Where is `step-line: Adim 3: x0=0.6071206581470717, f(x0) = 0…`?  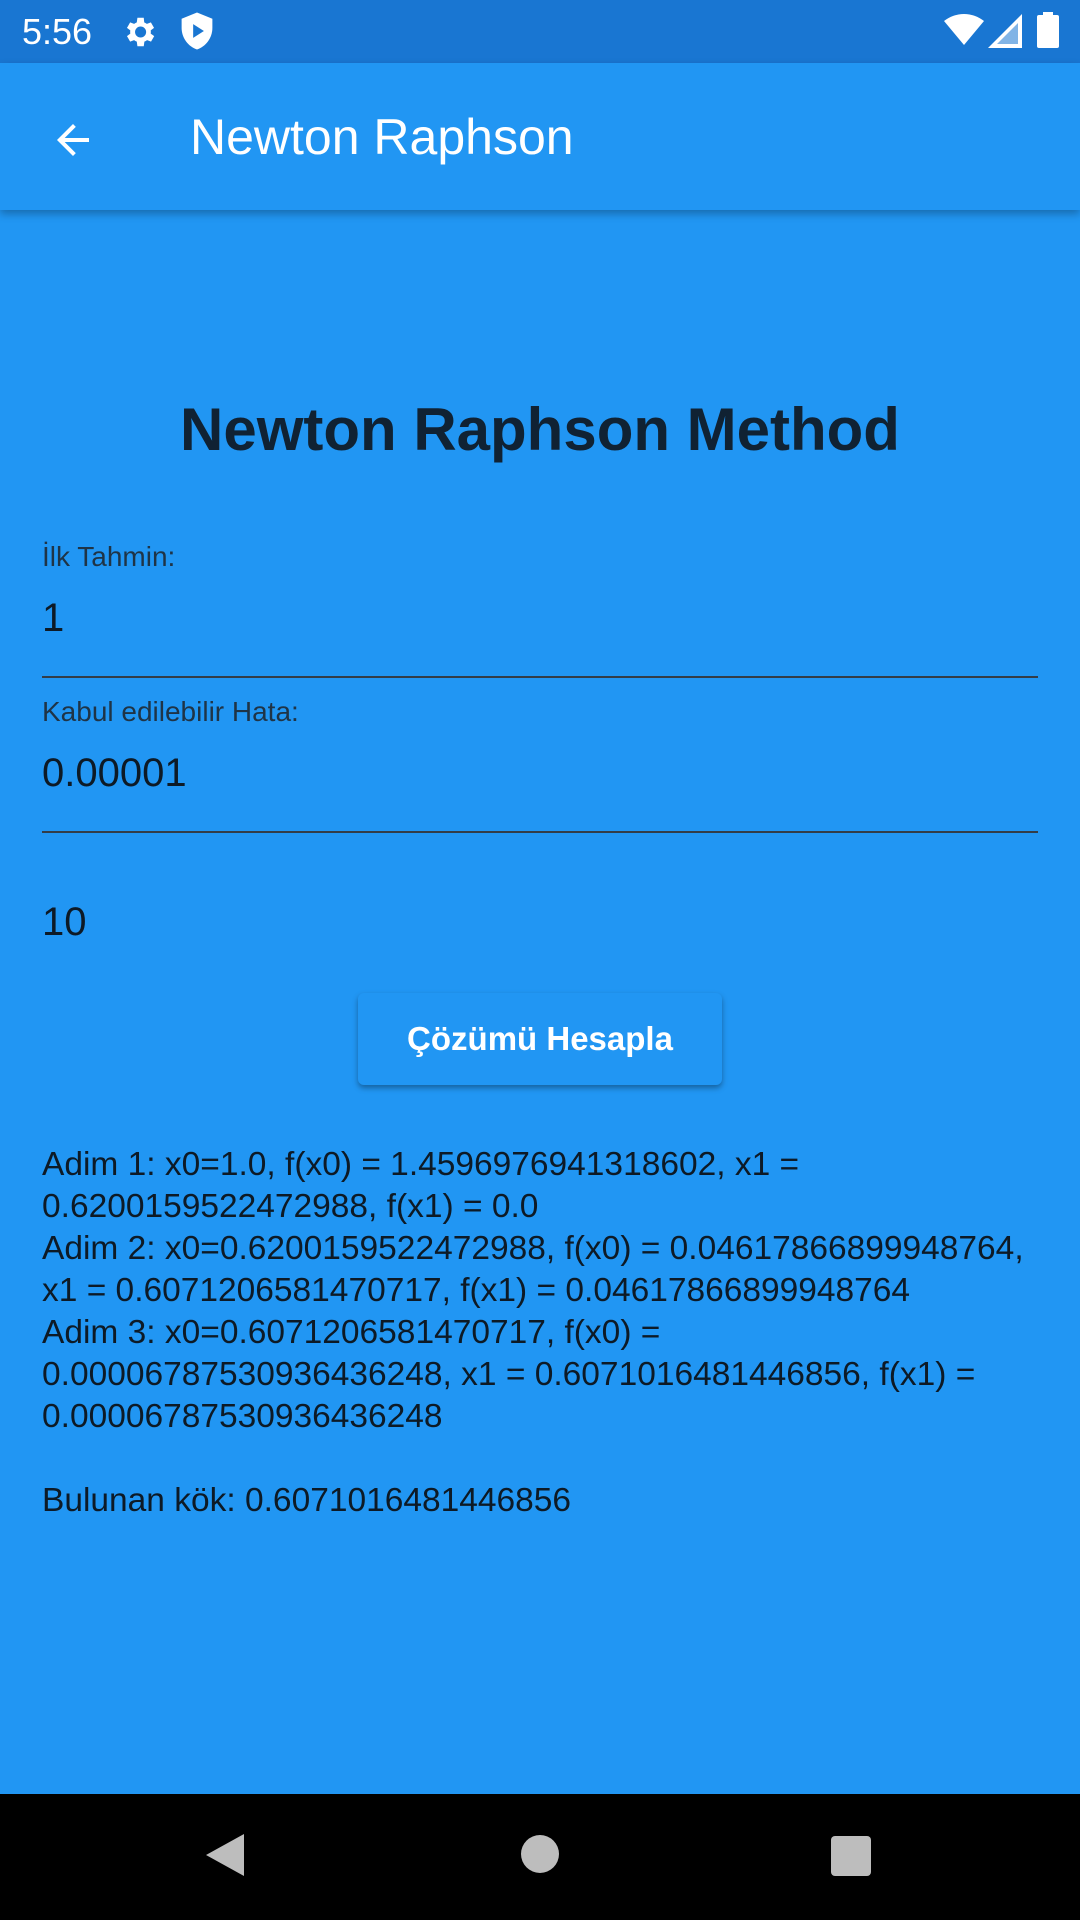
step-line: Adim 3: x0=0.6071206581470717, f(x0) = 0… is located at coordinates (509, 1374).